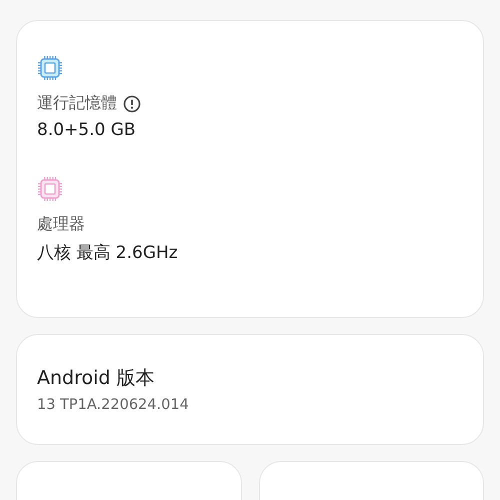 The width and height of the screenshot is (500, 500). Describe the element at coordinates (77, 103) in the screenshot. I see `spec-label: 運行記憶體` at that location.